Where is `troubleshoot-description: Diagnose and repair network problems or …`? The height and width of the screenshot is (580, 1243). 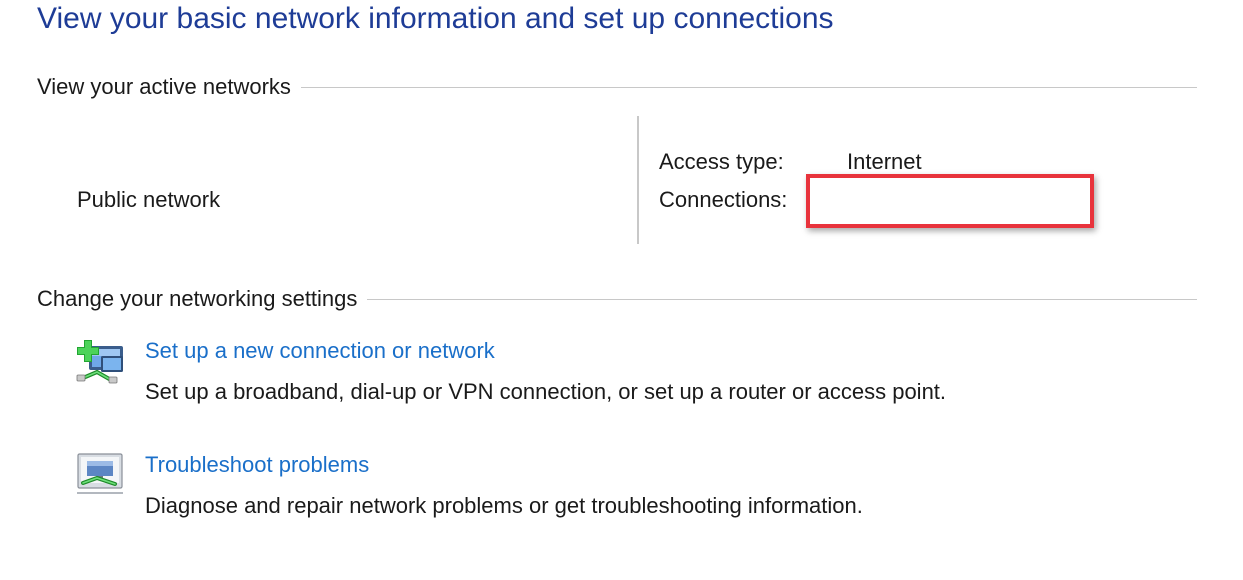
troubleshoot-description: Diagnose and repair network problems or … is located at coordinates (504, 505).